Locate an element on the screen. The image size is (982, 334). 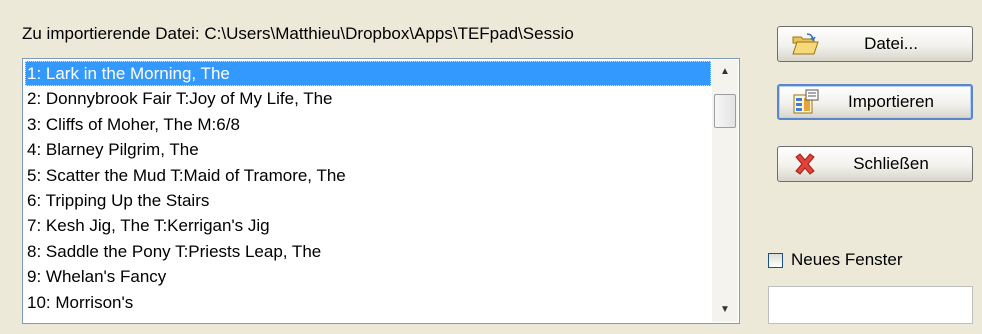
vertical-scrollbar: ▲ ▼ is located at coordinates (725, 191).